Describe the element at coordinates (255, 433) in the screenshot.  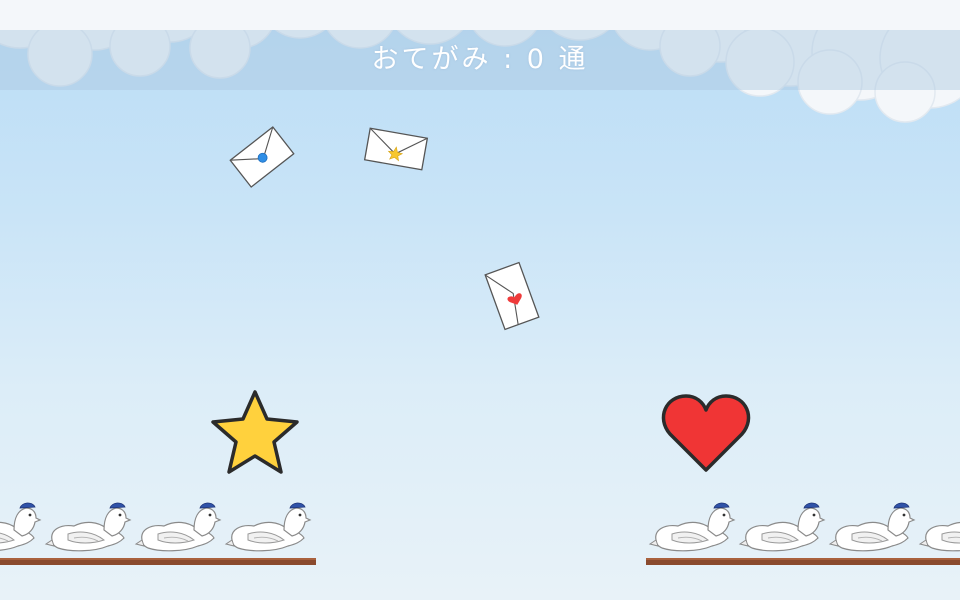
I see `star-target-icon` at that location.